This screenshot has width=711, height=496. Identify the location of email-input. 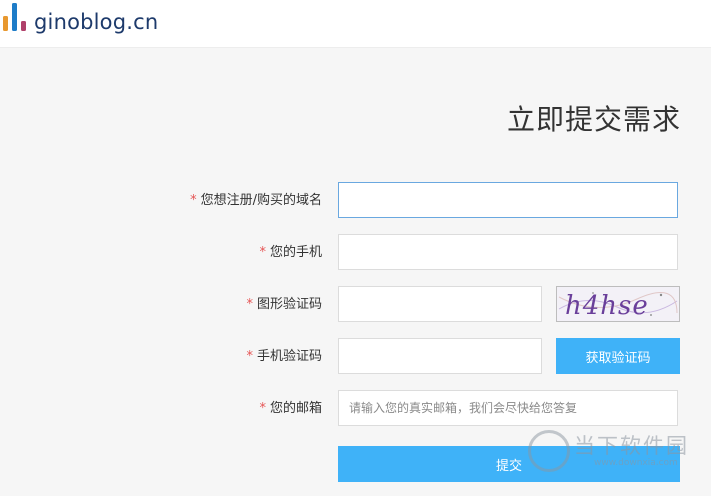
(508, 408).